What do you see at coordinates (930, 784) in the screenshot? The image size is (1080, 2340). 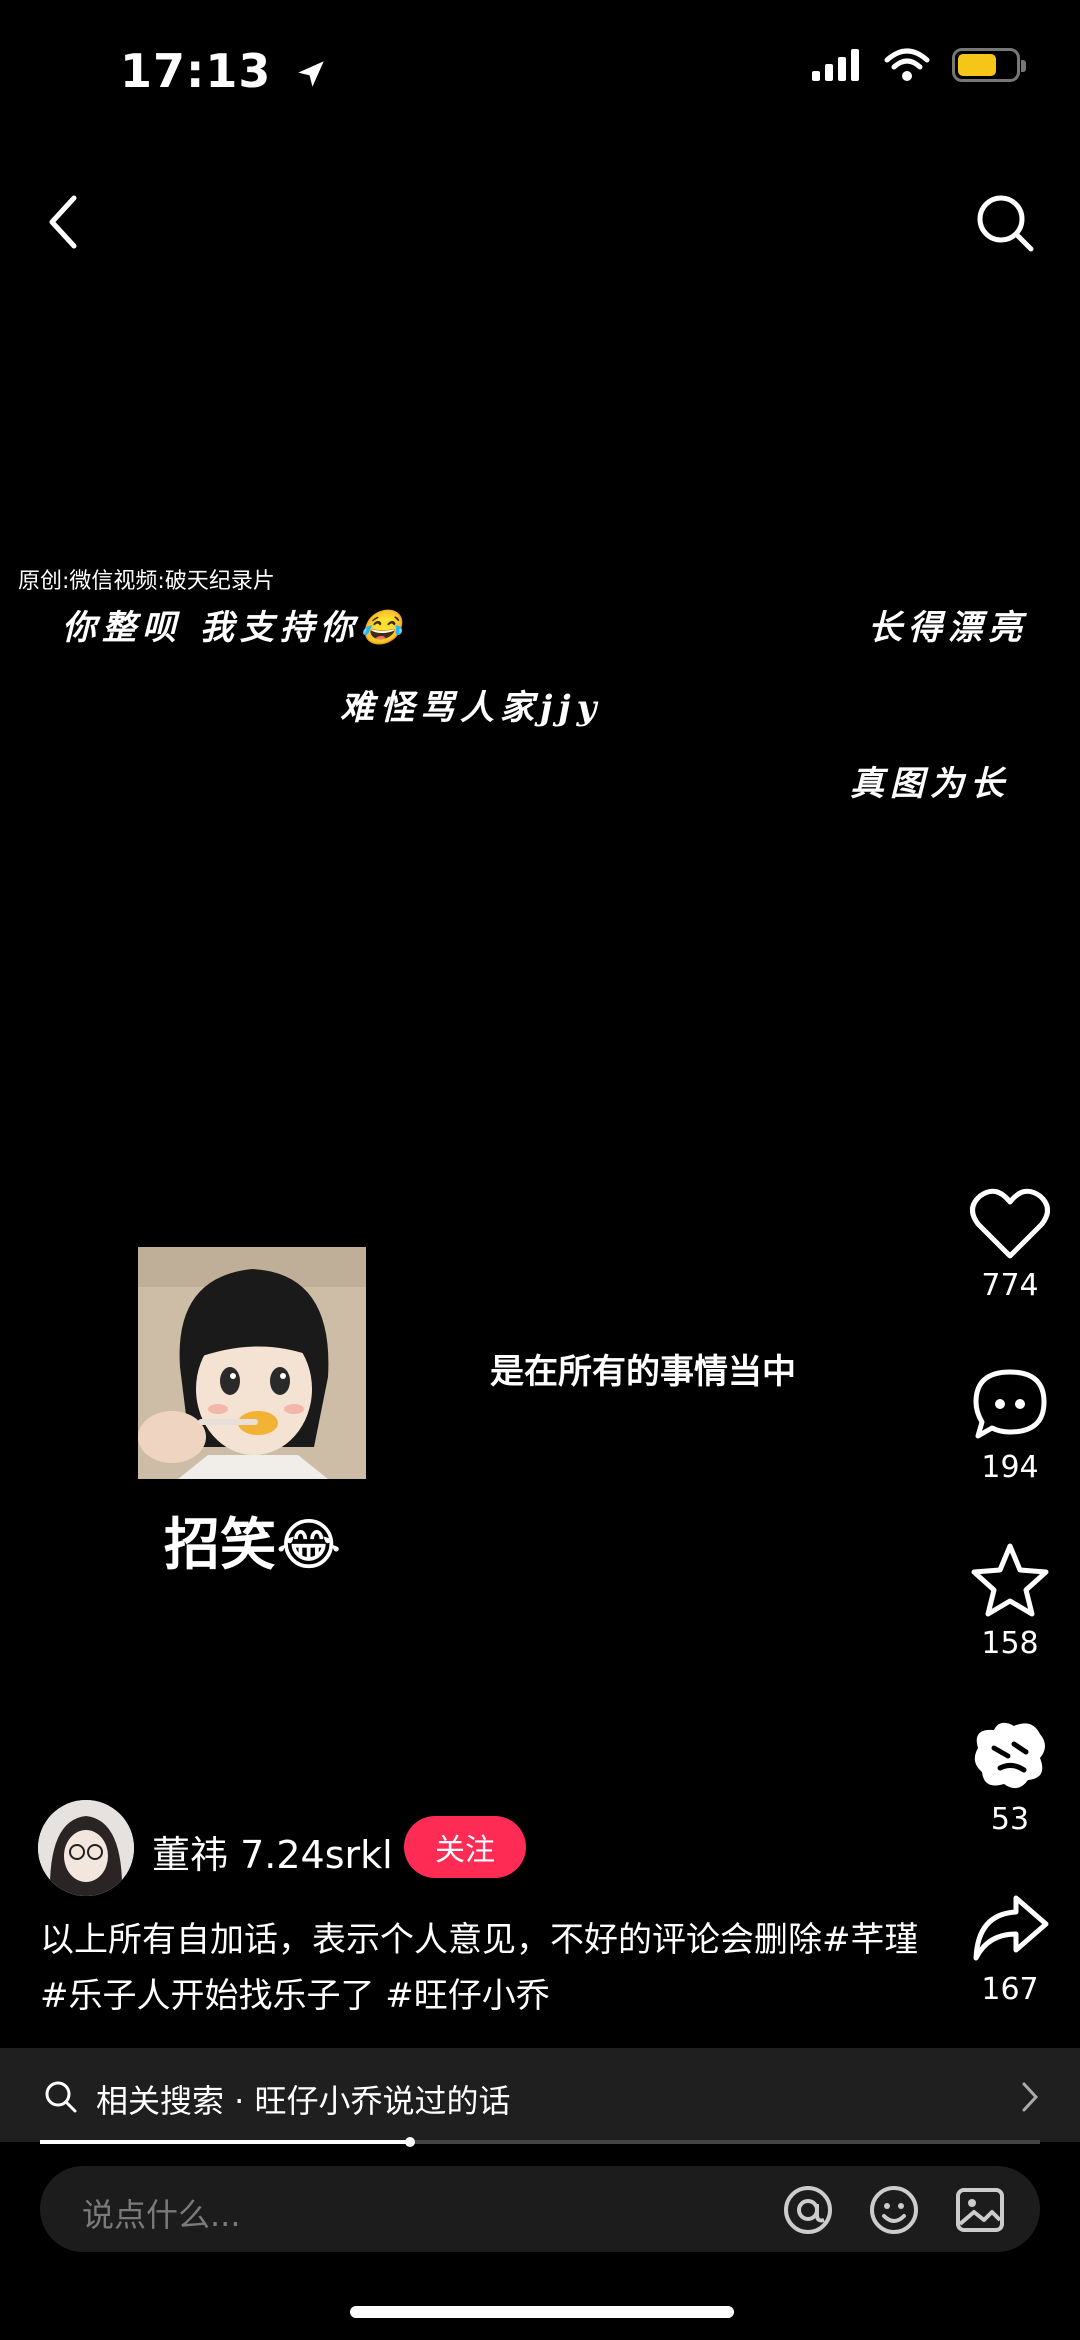 I see `overlay-text-right-2: 真图为长` at bounding box center [930, 784].